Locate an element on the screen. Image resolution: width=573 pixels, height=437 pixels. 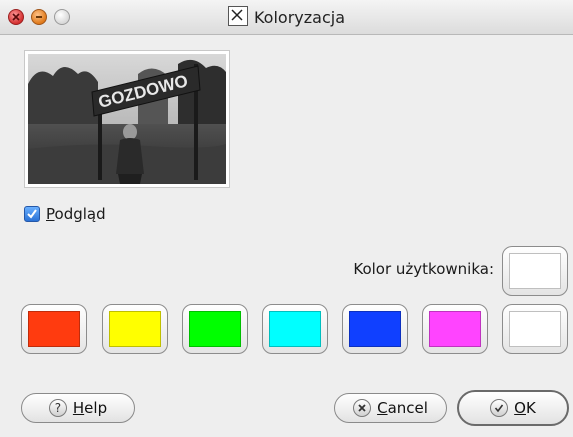
title-bar: Koloryzacja is located at coordinates (286, 17).